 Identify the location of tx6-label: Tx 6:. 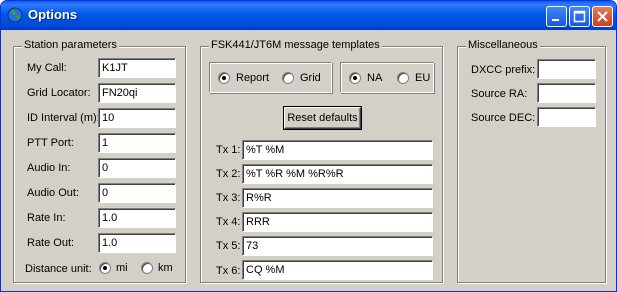
(228, 271).